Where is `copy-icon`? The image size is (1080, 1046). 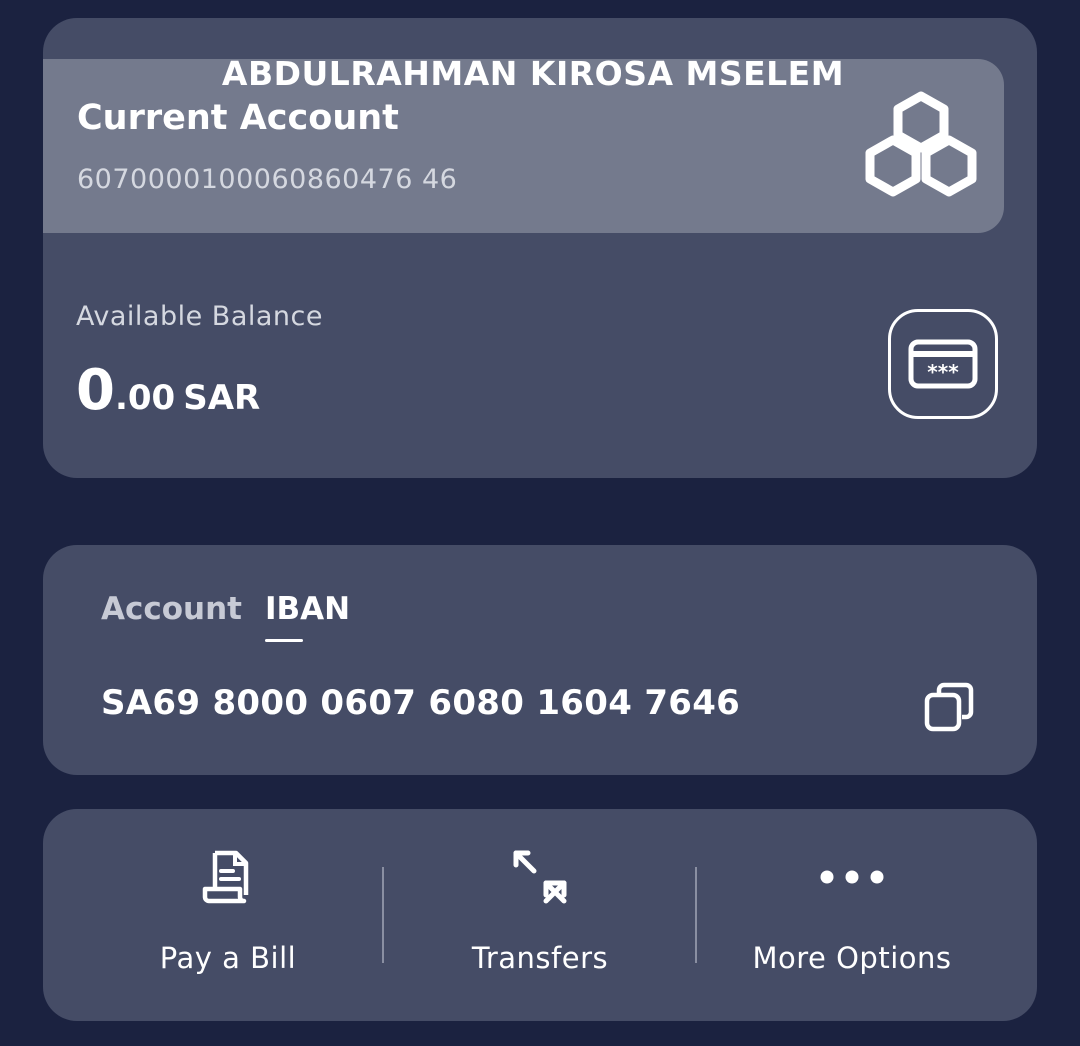 copy-icon is located at coordinates (949, 707).